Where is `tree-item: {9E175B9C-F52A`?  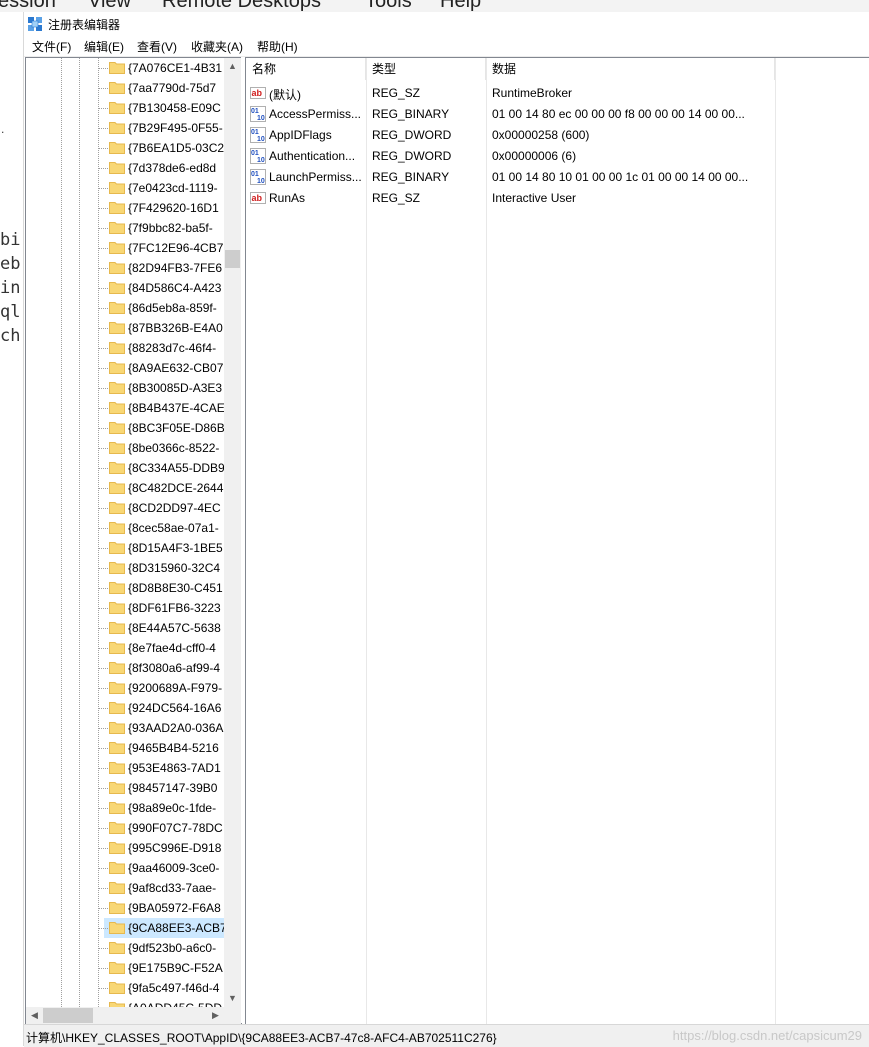 tree-item: {9E175B9C-F52A is located at coordinates (125, 968).